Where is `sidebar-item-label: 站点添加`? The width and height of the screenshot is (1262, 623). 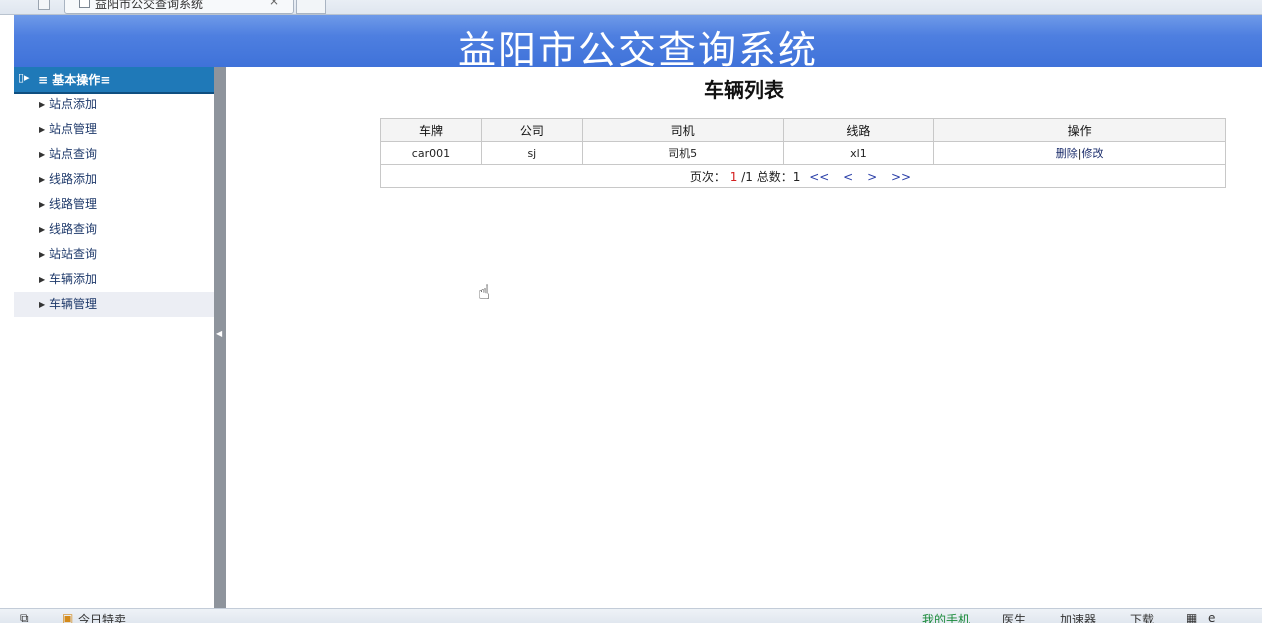
sidebar-item-label: 站点添加 is located at coordinates (73, 104).